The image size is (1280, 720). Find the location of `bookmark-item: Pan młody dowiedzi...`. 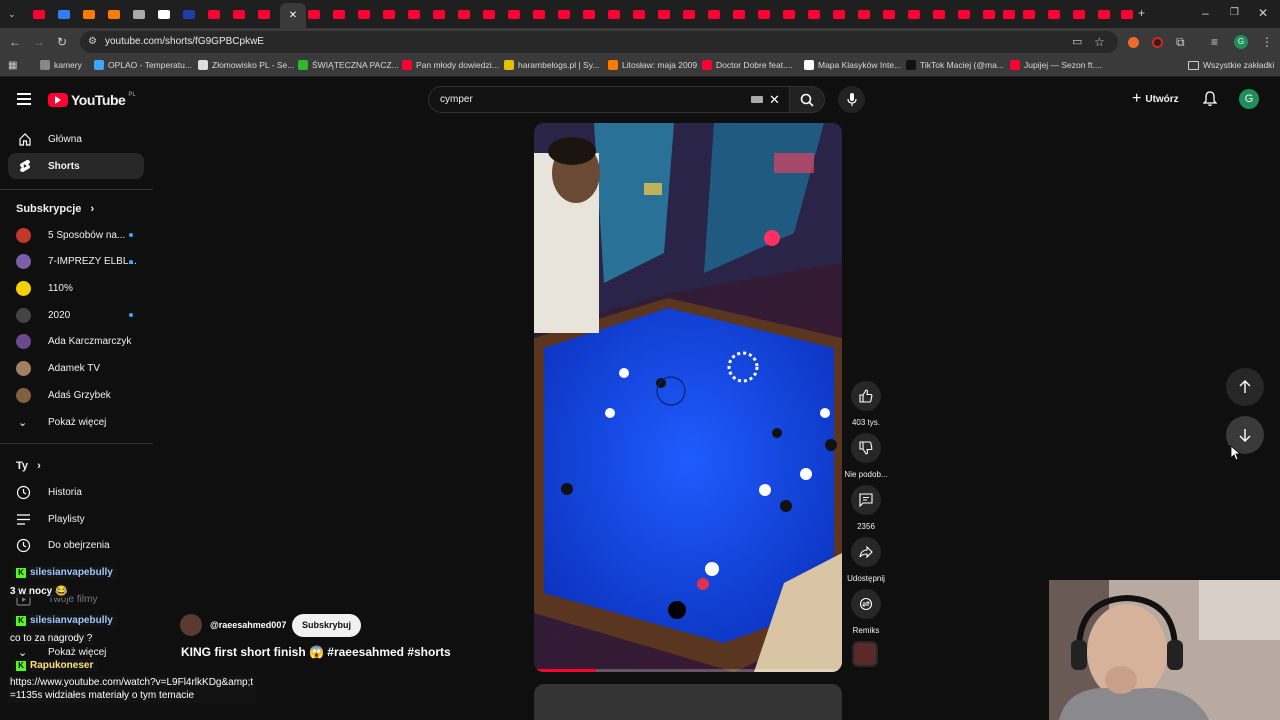

bookmark-item: Pan młody dowiedzi... is located at coordinates (450, 65).